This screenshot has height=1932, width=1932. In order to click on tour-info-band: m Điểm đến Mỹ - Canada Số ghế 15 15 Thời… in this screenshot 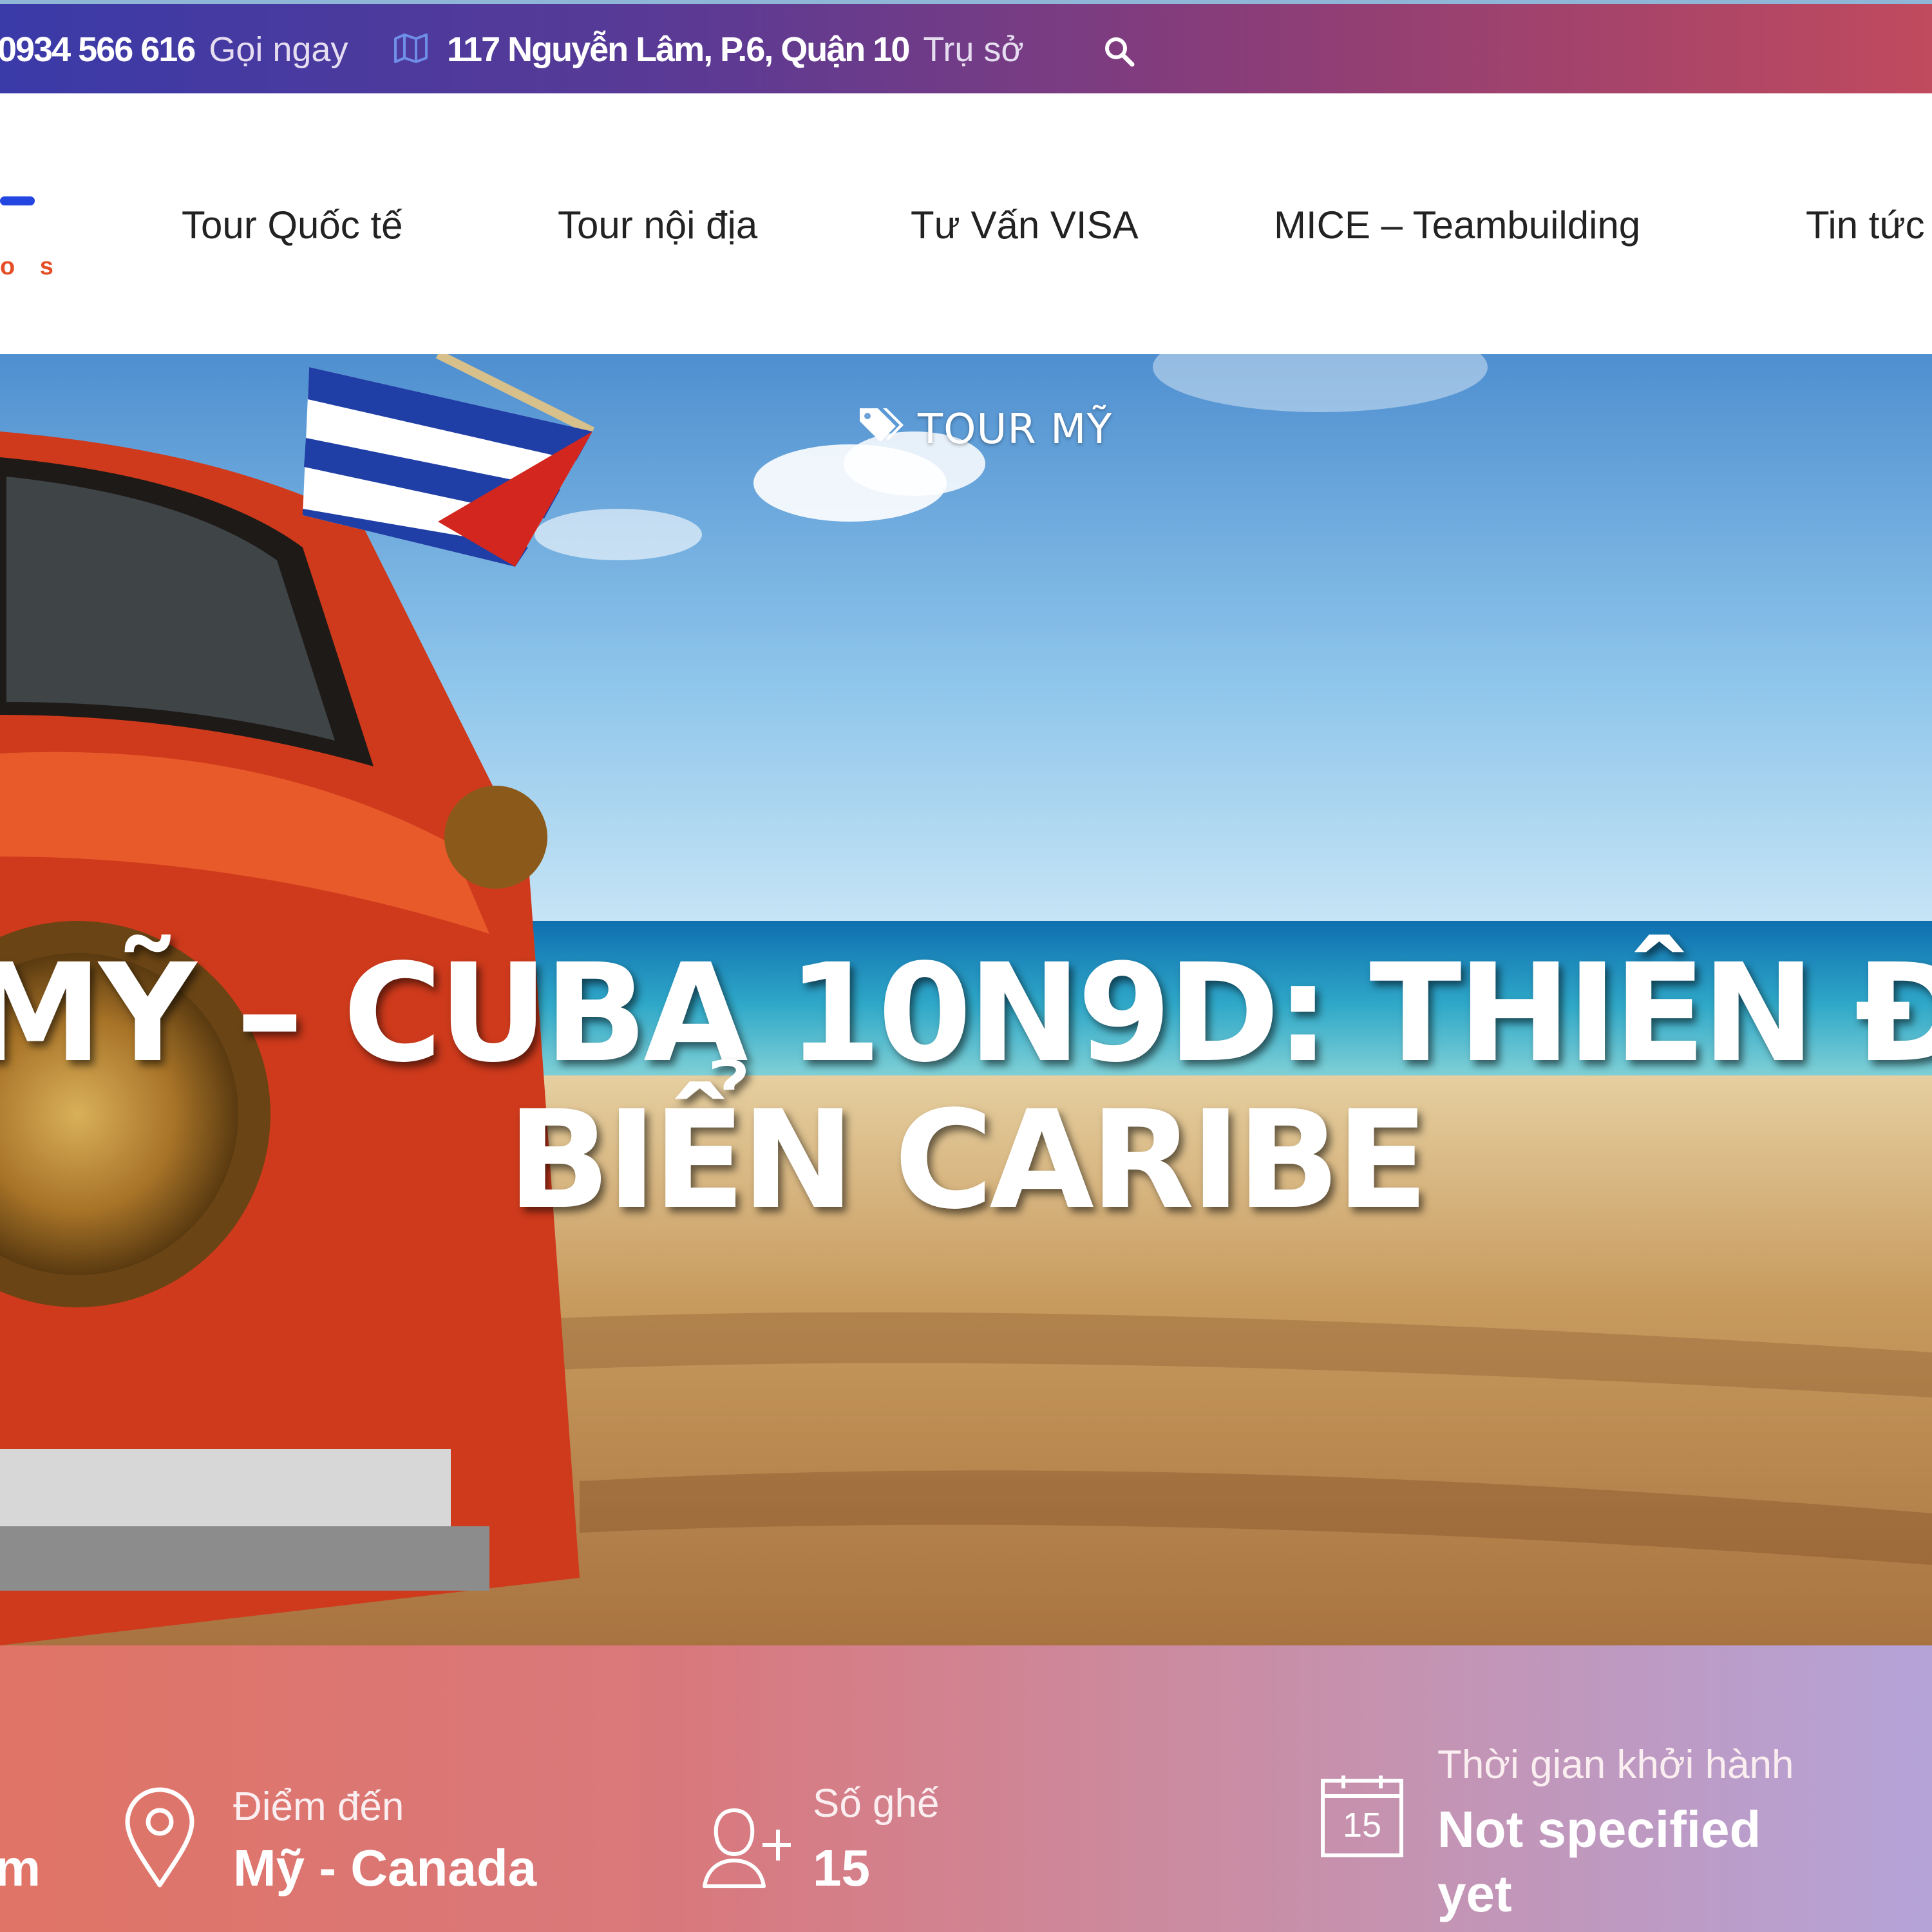, I will do `click(966, 1789)`.